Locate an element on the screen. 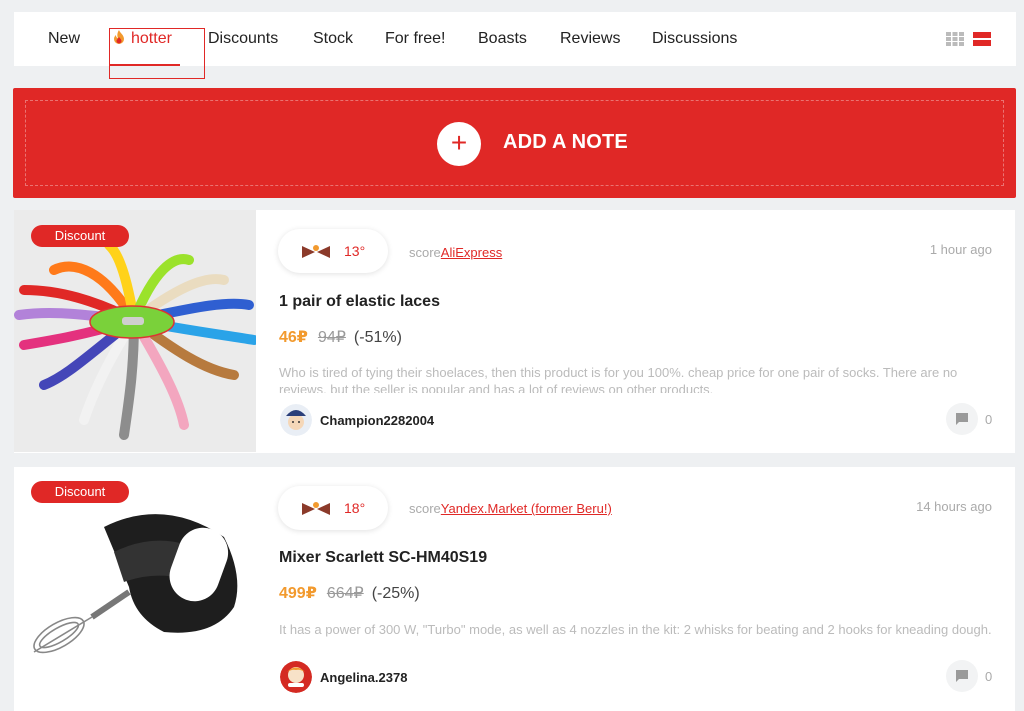 Image resolution: width=1024 pixels, height=711 pixels. mixer-image is located at coordinates (135, 588).